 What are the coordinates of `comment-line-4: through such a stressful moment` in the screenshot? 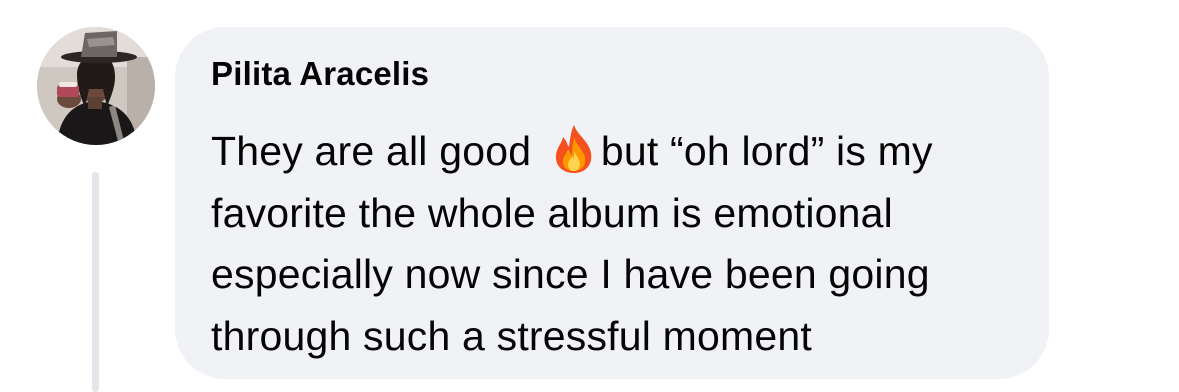 It's located at (511, 335).